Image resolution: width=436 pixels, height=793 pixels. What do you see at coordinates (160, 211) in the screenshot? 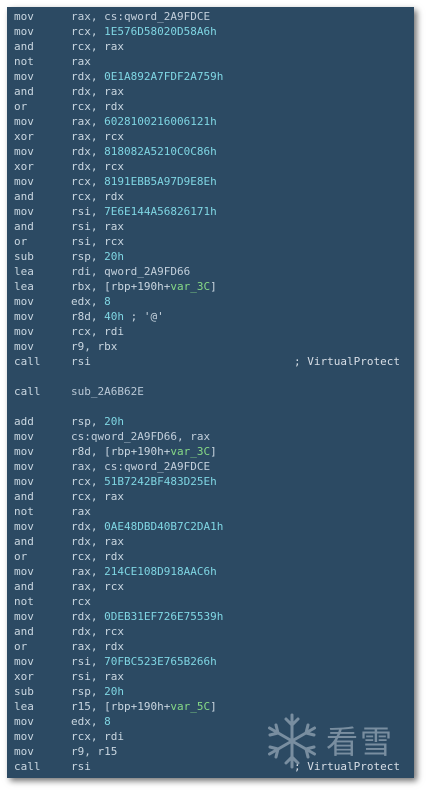
I see `hex-literal: 7E6E144A56826171h` at bounding box center [160, 211].